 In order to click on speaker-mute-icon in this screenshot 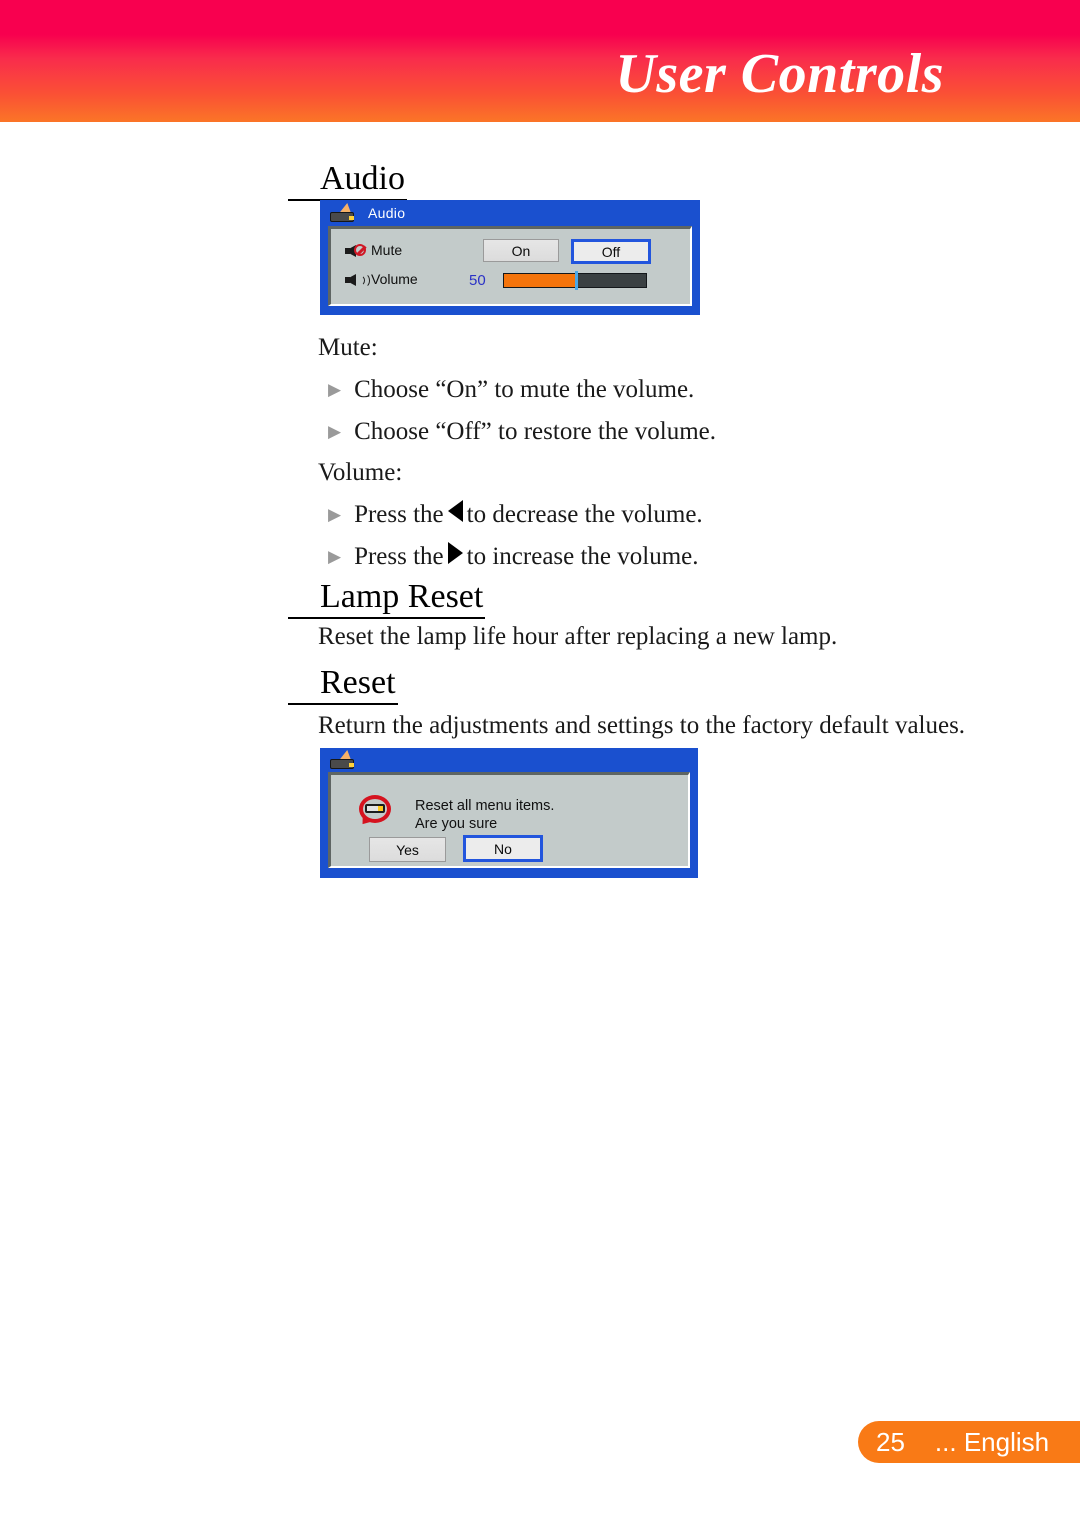, I will do `click(355, 250)`.